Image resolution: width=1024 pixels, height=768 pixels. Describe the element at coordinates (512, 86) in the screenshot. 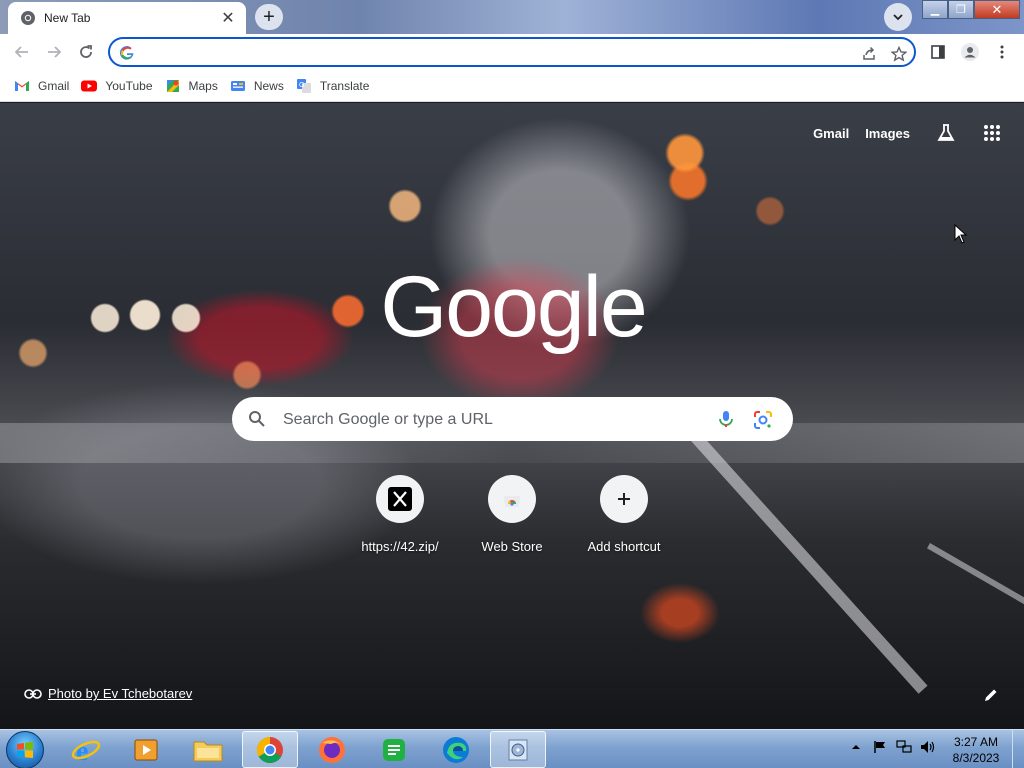

I see `bookmarks-bar: Gmail YouTube Maps News G Translate` at that location.